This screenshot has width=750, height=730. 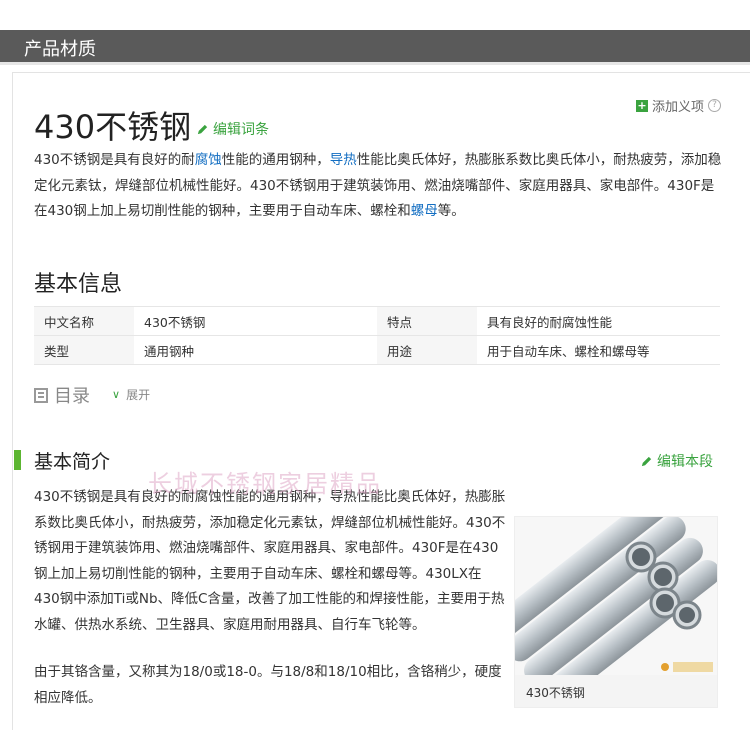 I want to click on edit-entry-button: 编辑词条, so click(x=232, y=129).